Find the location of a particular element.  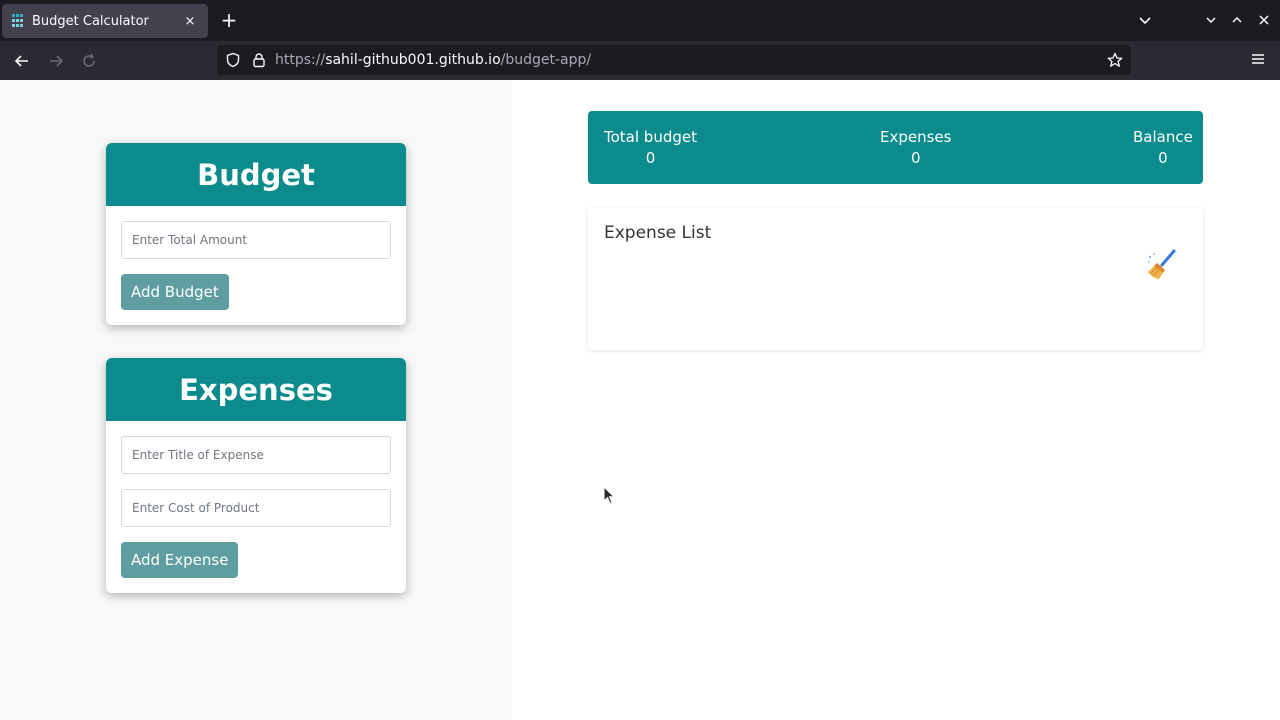

bookmark-star-button is located at coordinates (1115, 60).